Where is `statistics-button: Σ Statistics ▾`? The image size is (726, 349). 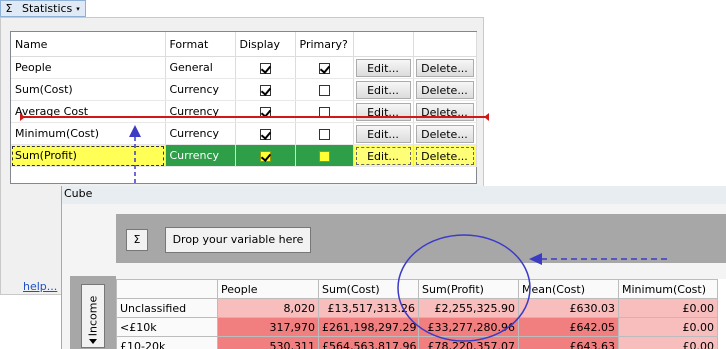 statistics-button: Σ Statistics ▾ is located at coordinates (43, 8).